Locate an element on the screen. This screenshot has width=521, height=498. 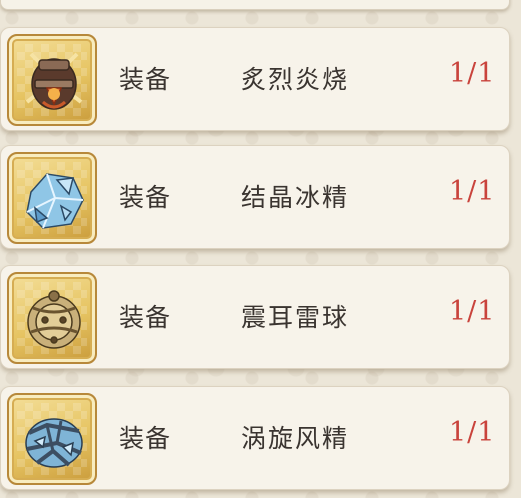
wind-crystal-icon is located at coordinates (54, 443).